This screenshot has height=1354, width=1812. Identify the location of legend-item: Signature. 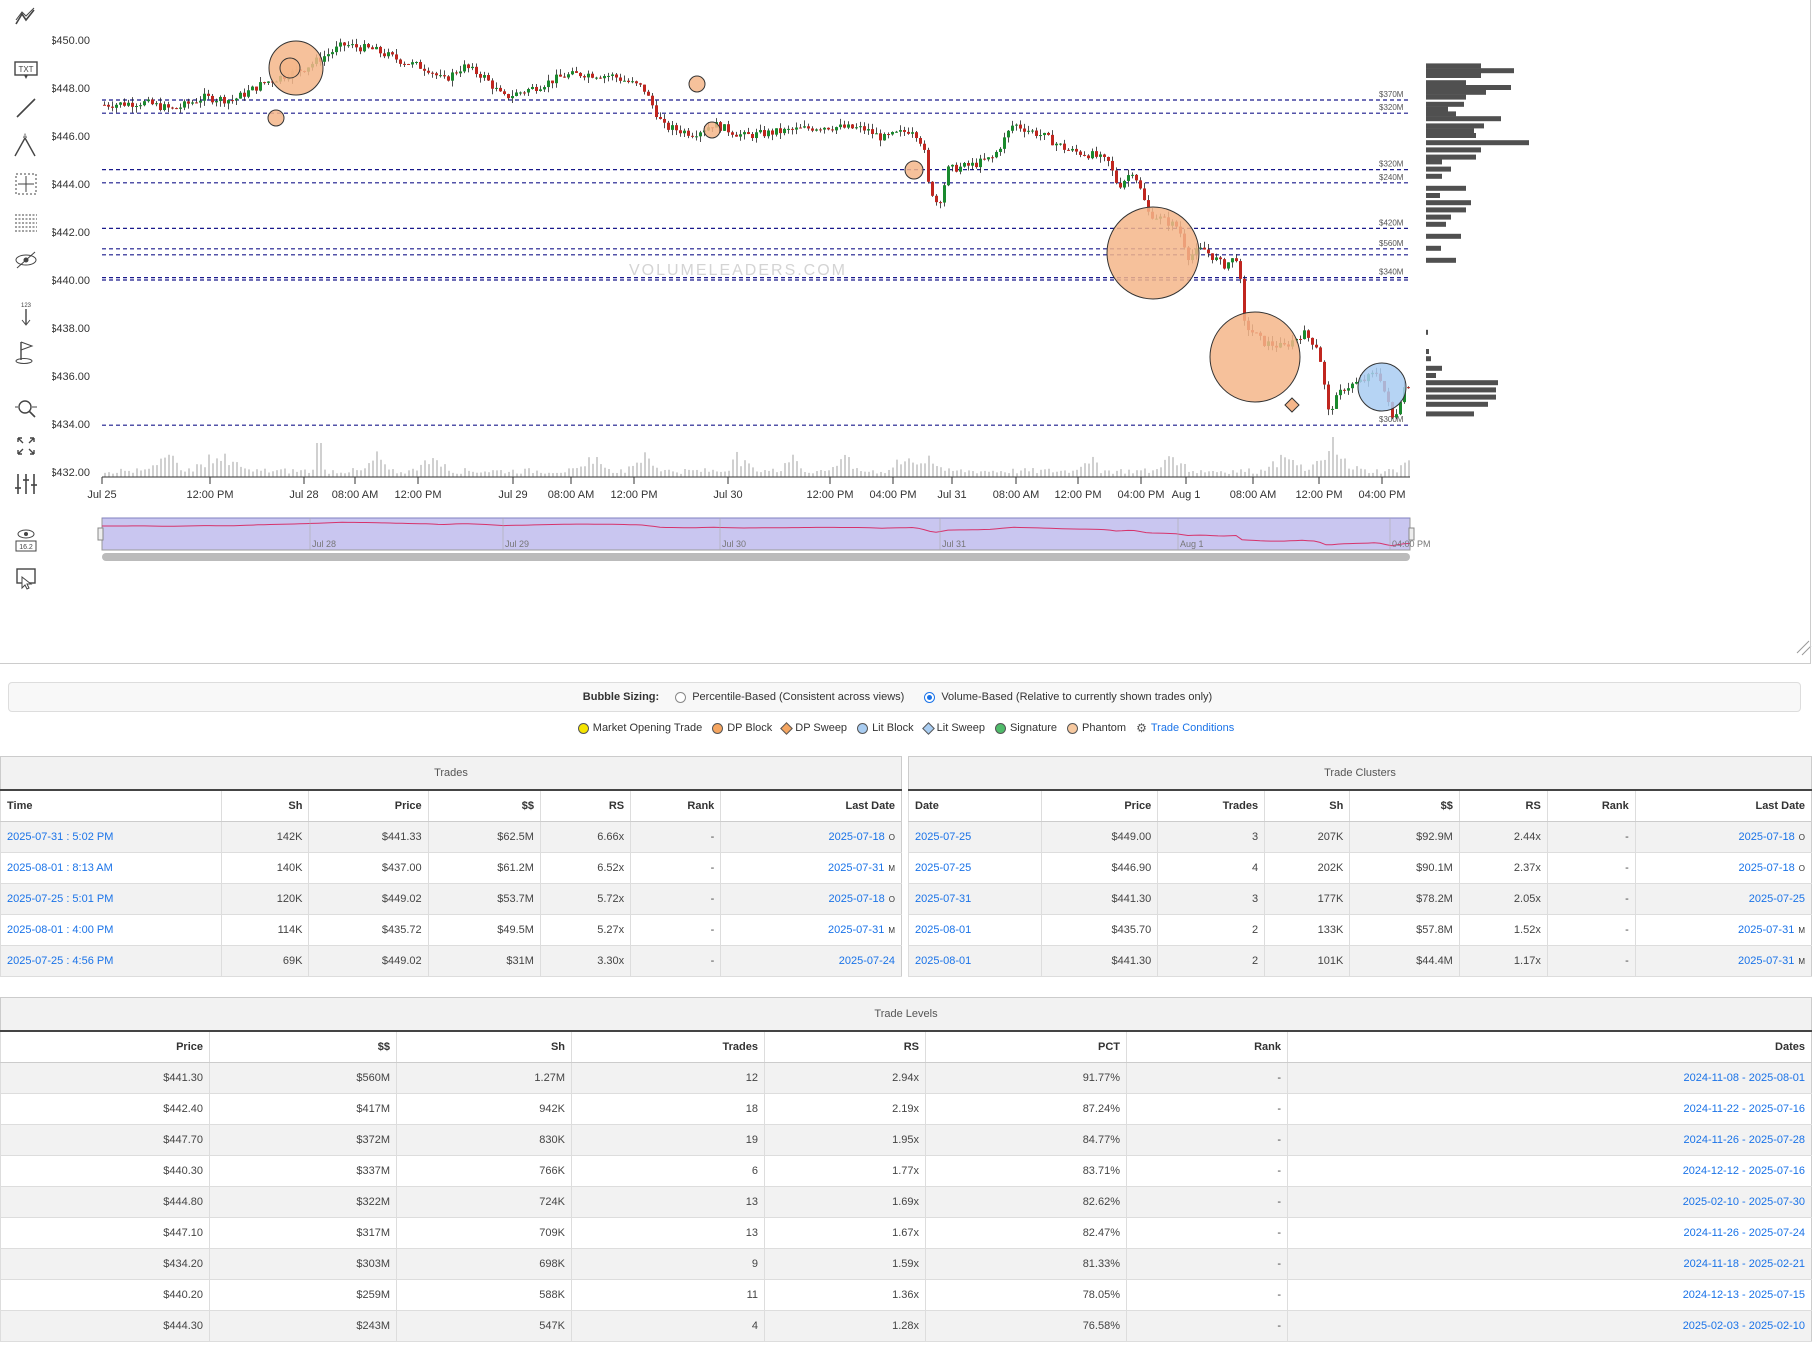
(1025, 728).